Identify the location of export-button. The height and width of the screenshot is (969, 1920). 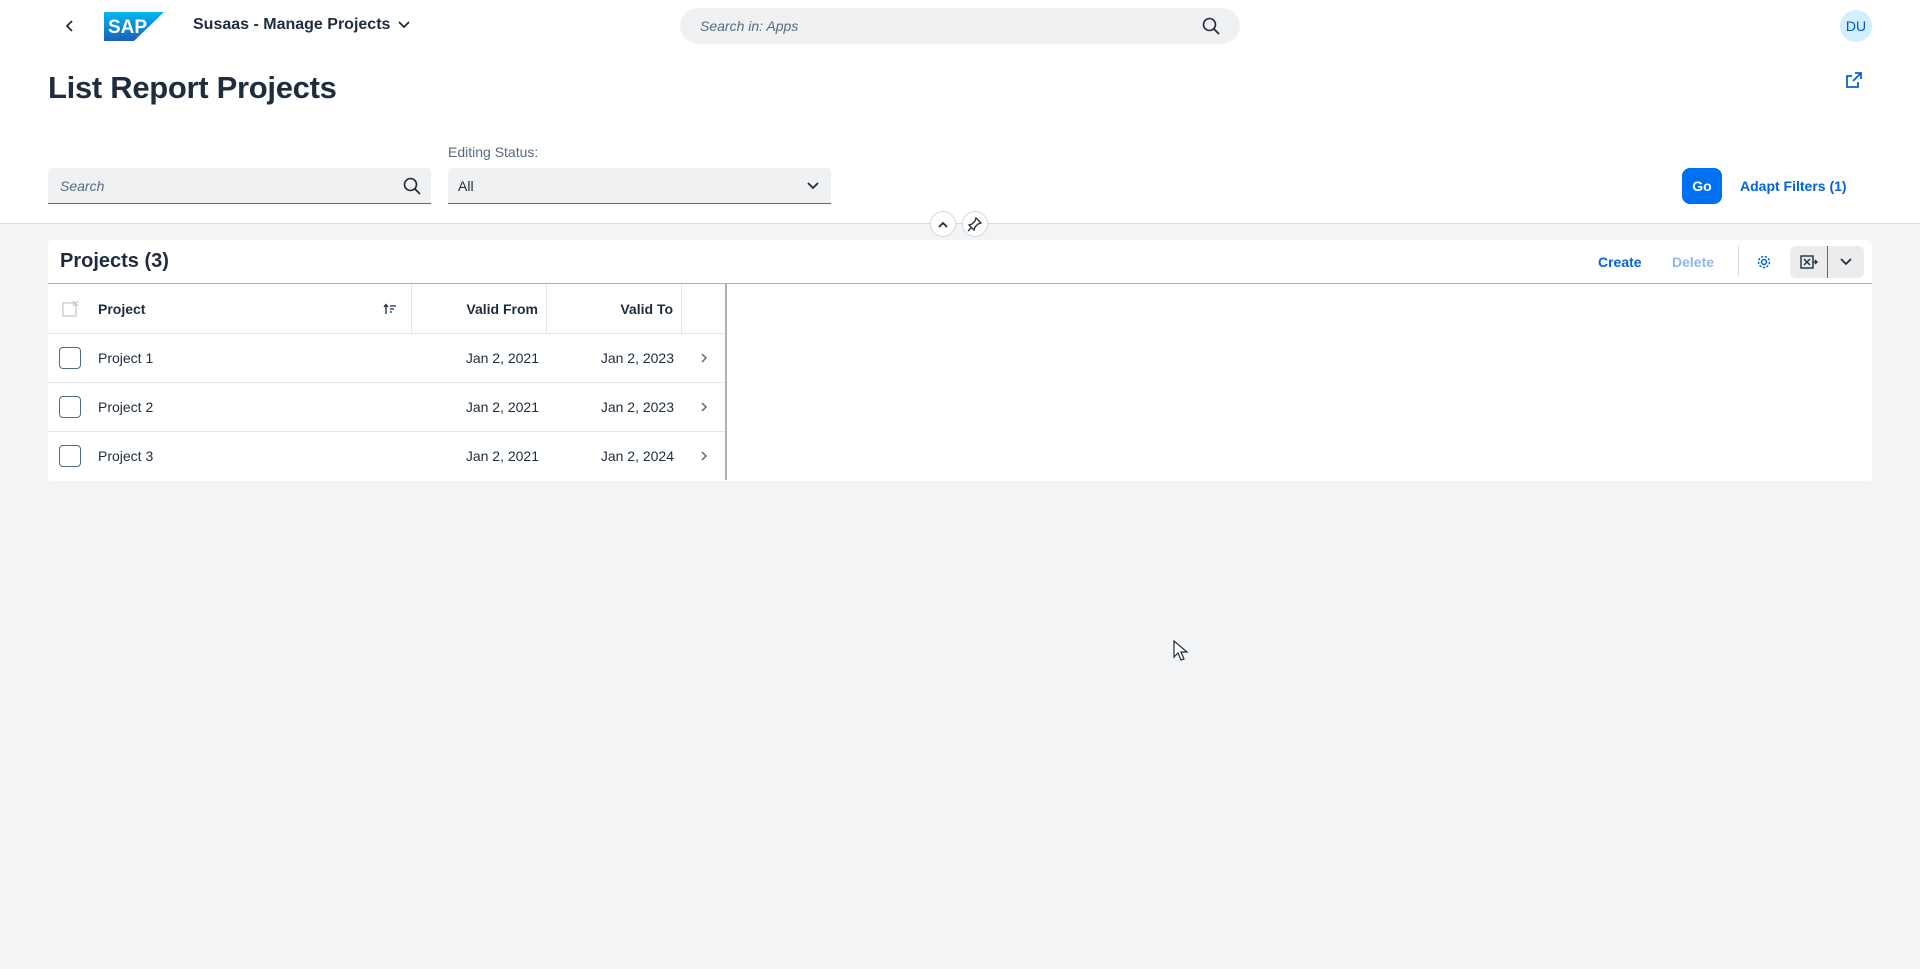
(1809, 262).